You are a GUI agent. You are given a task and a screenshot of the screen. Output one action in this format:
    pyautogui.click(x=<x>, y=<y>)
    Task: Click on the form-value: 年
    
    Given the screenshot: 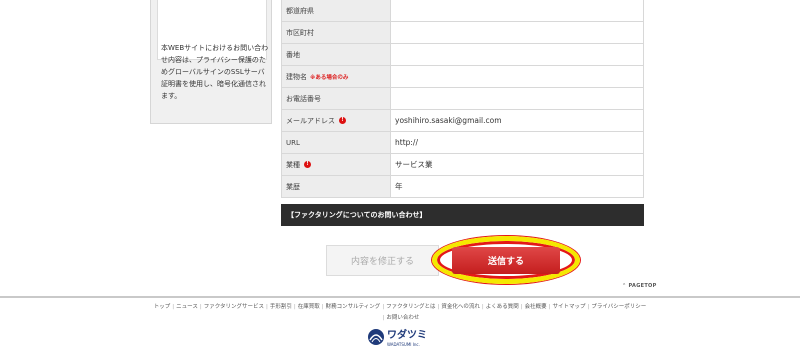 What is the action you would take?
    pyautogui.click(x=517, y=186)
    